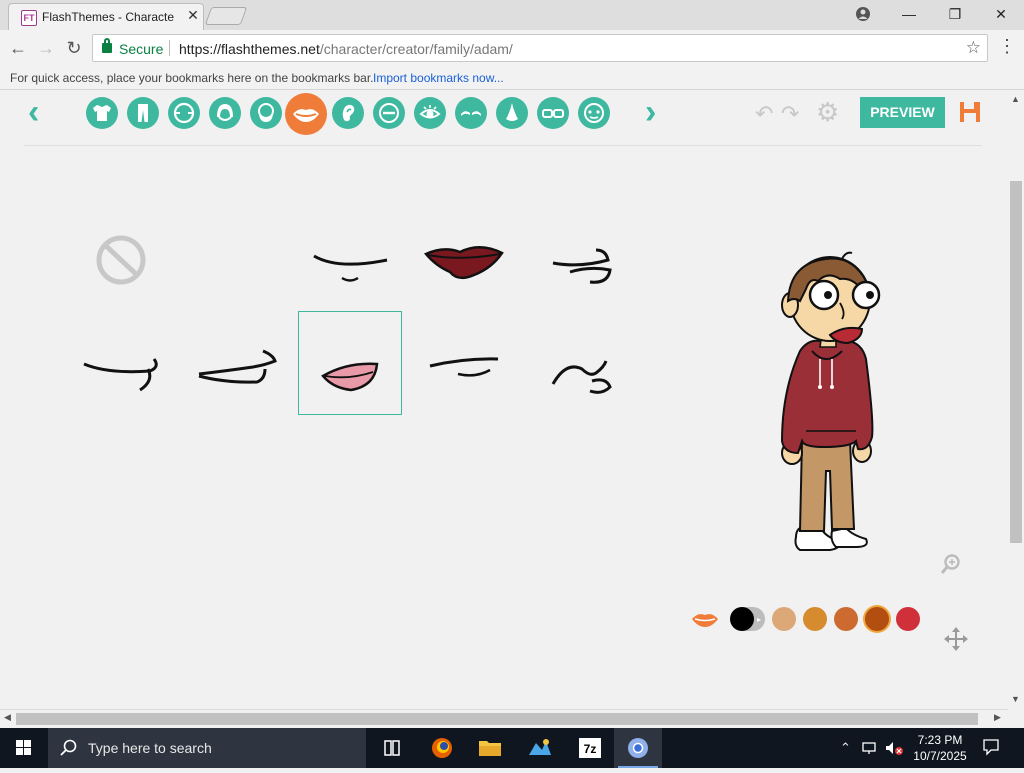  I want to click on url-path: /character/creator/family/adam/, so click(416, 49).